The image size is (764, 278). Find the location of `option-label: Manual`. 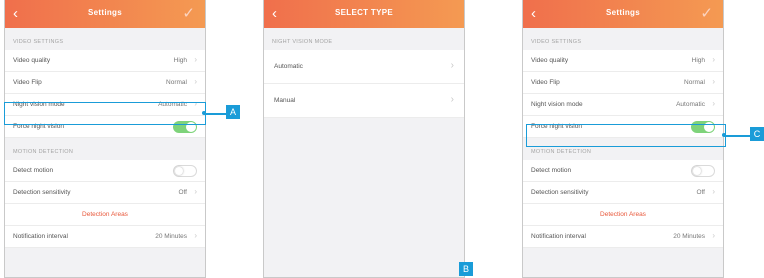

option-label: Manual is located at coordinates (285, 100).